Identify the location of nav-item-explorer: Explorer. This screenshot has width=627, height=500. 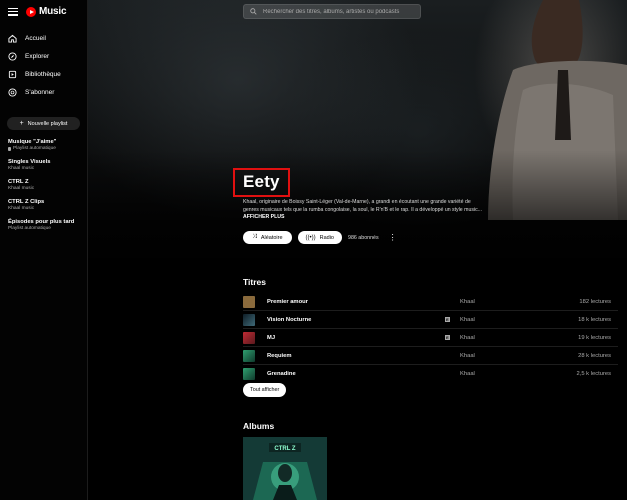
(46, 56).